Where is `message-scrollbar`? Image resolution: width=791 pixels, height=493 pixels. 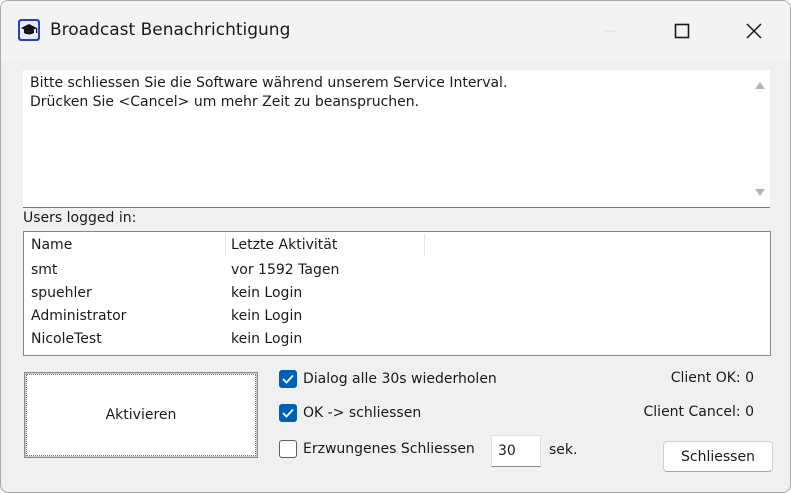
message-scrollbar is located at coordinates (760, 138).